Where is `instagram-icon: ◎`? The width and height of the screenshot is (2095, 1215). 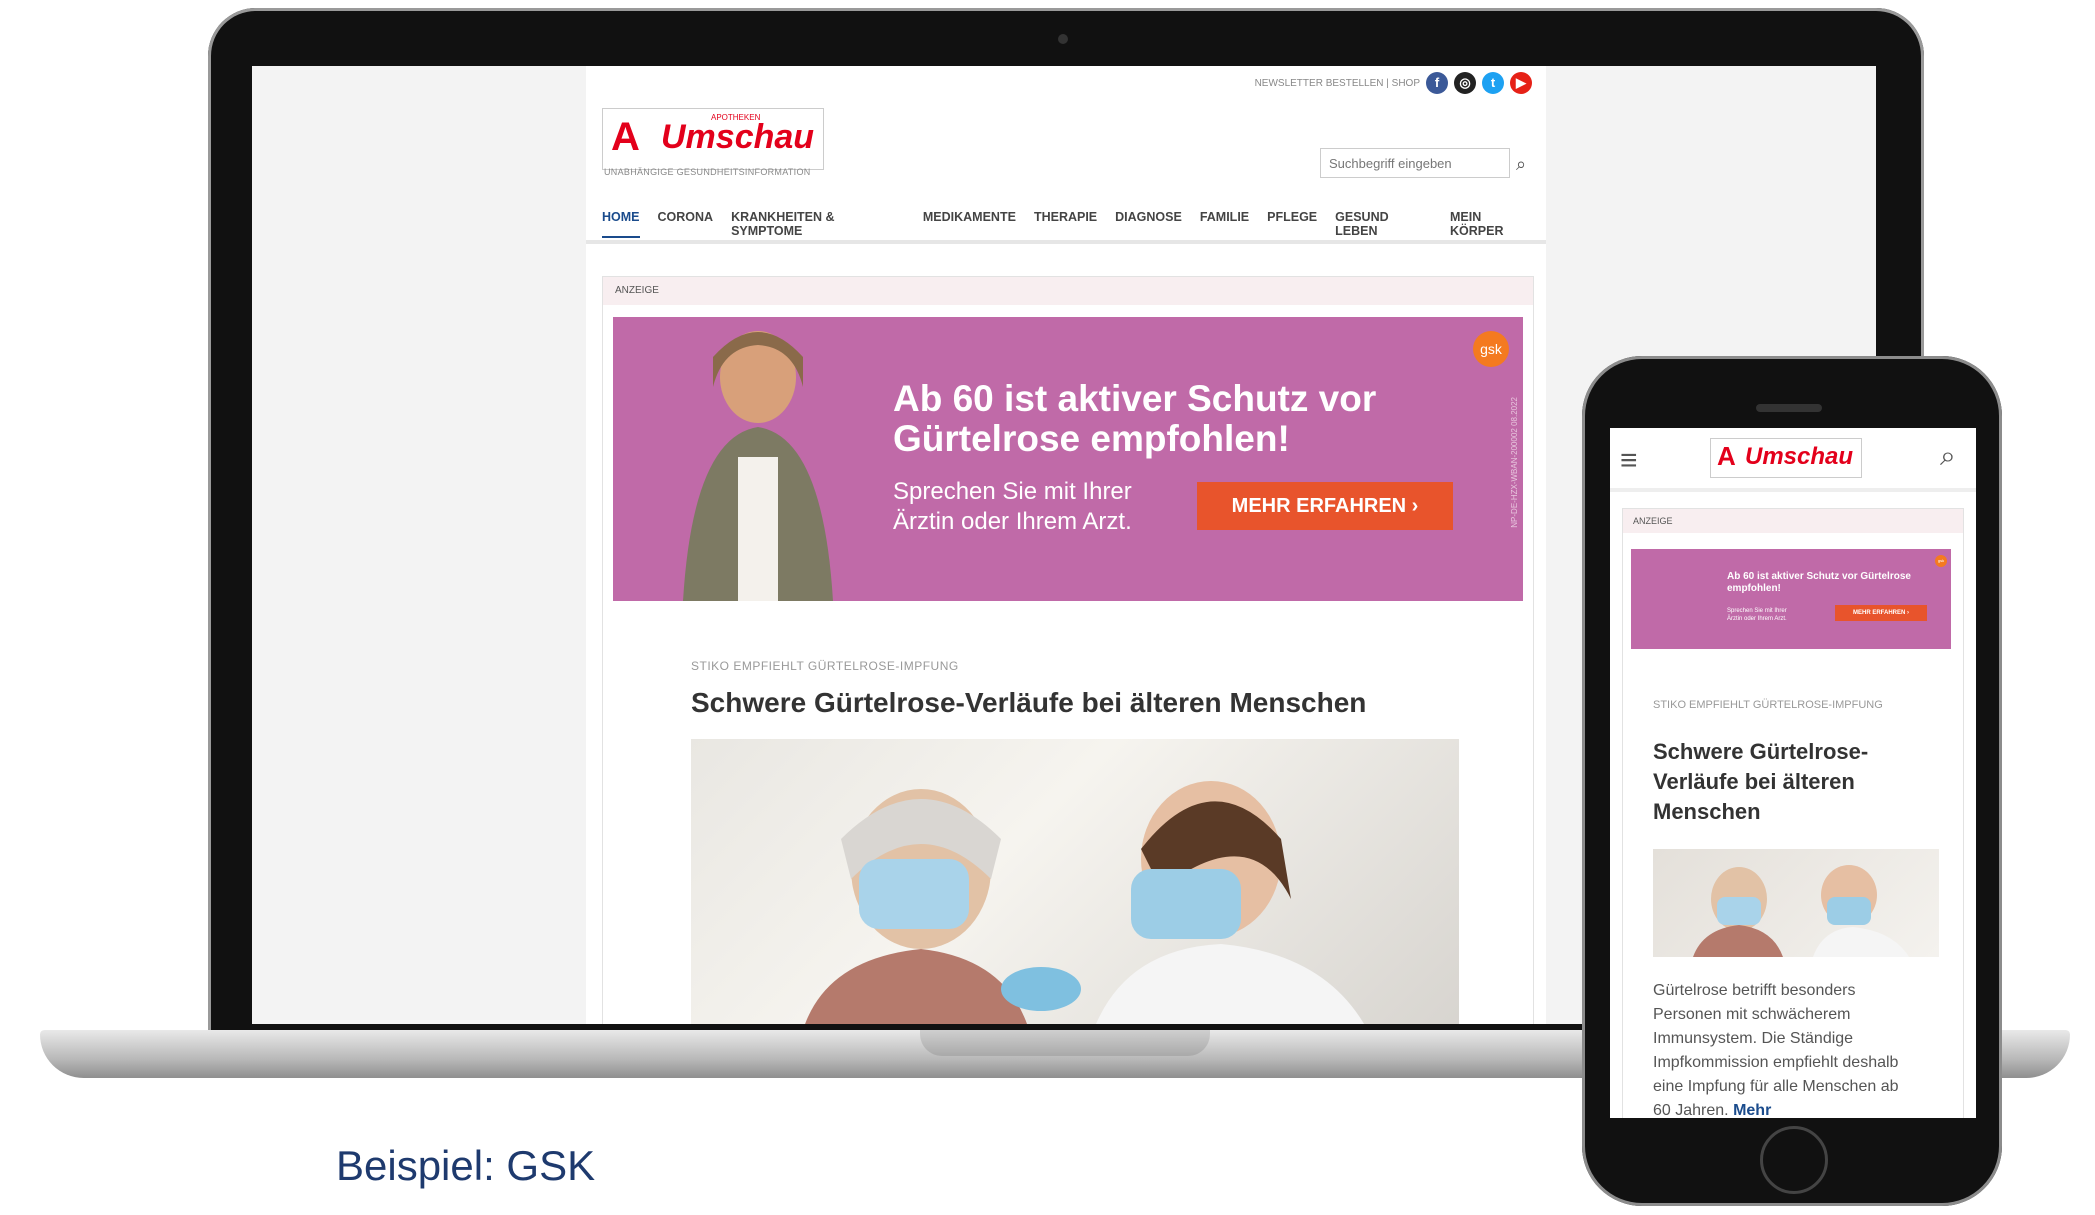
instagram-icon: ◎ is located at coordinates (1465, 83).